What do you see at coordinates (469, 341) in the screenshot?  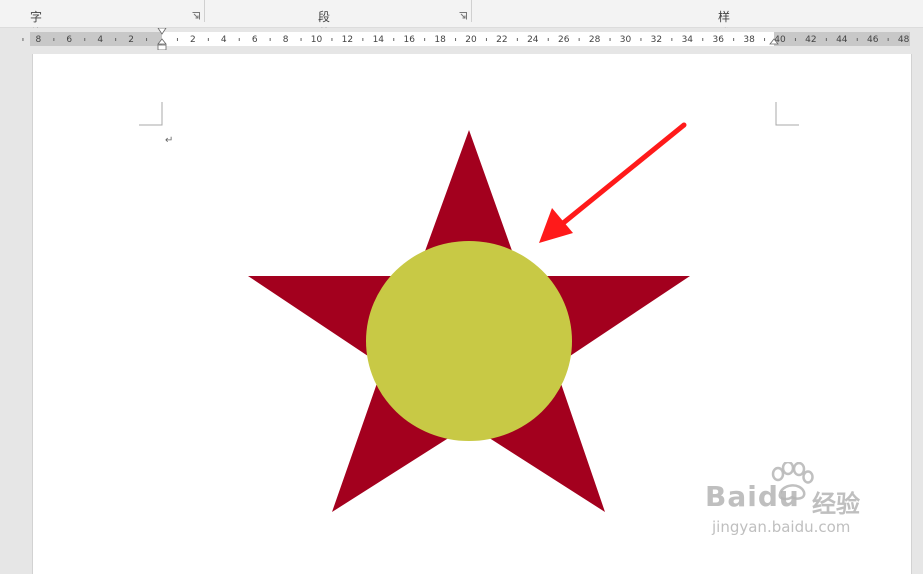 I see `circle-shape` at bounding box center [469, 341].